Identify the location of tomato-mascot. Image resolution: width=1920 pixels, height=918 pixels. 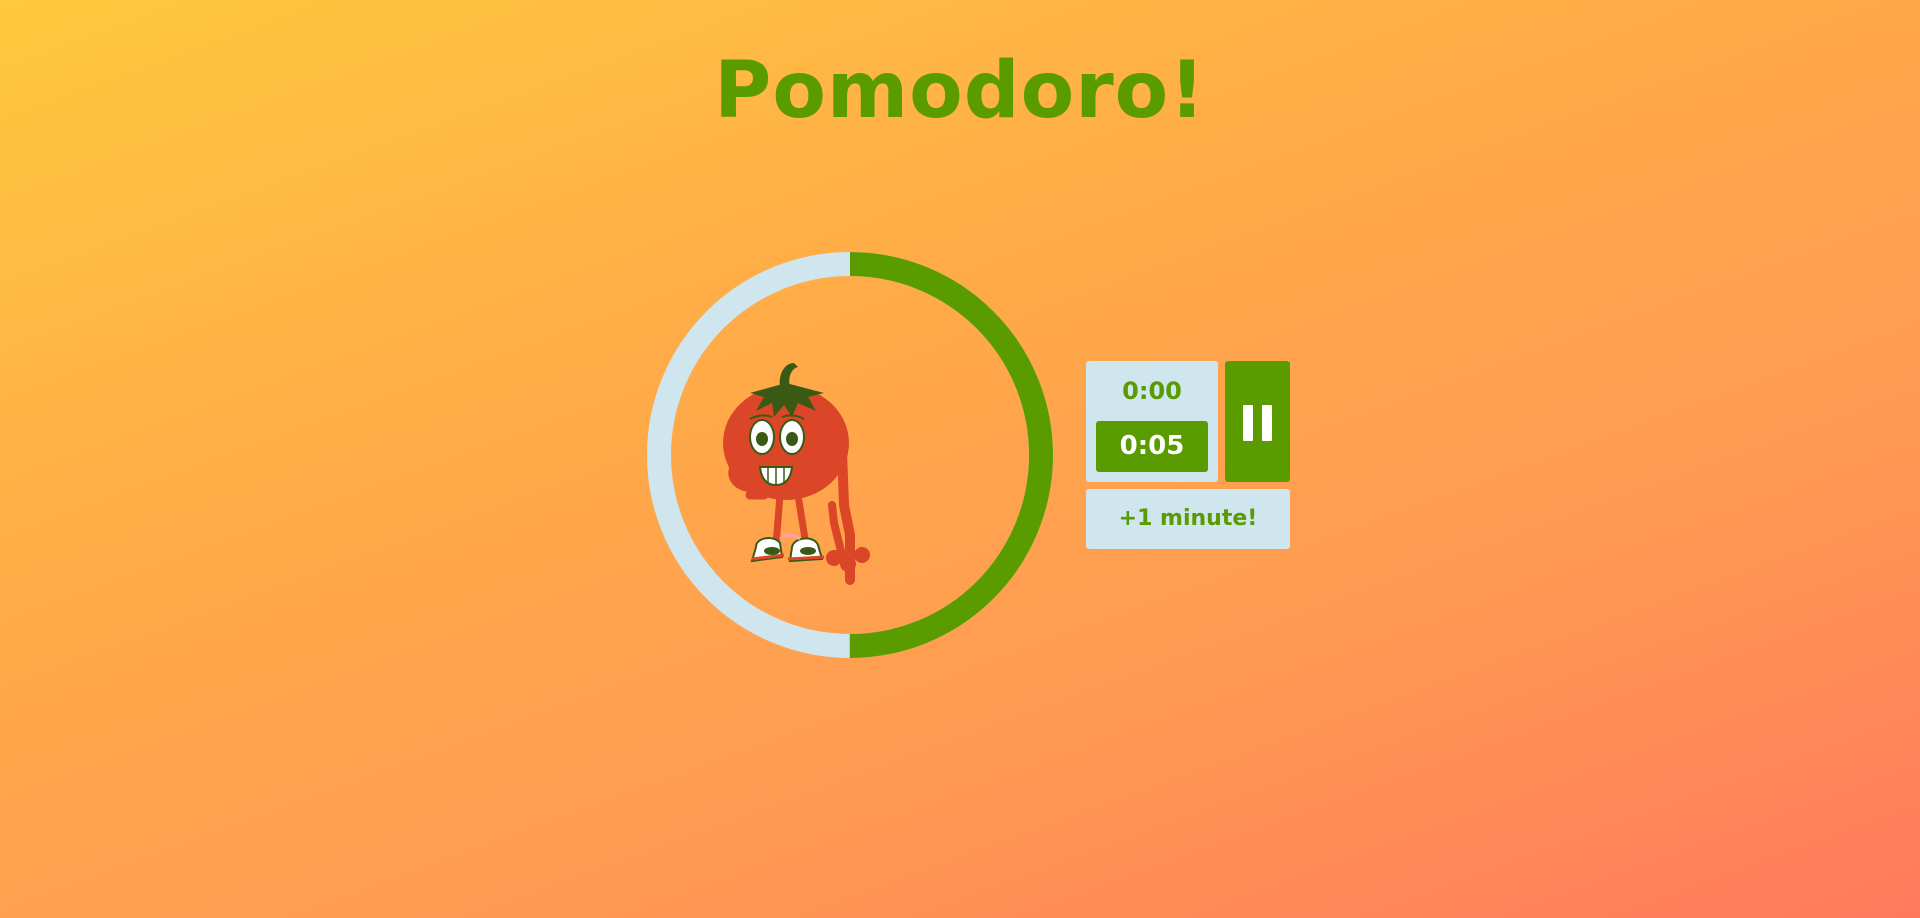
(805, 475).